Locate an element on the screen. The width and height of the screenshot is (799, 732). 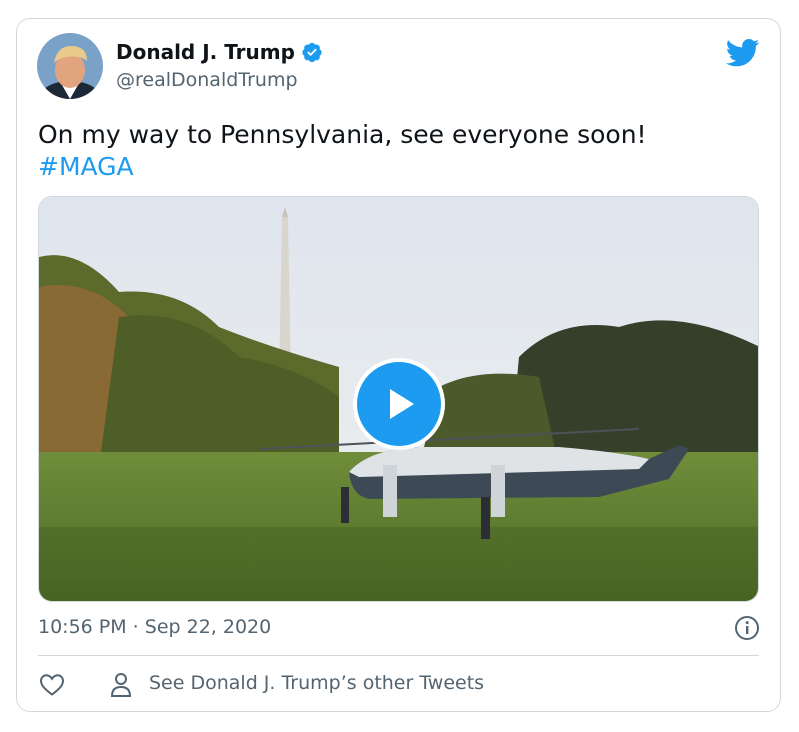
play-icon is located at coordinates (402, 404).